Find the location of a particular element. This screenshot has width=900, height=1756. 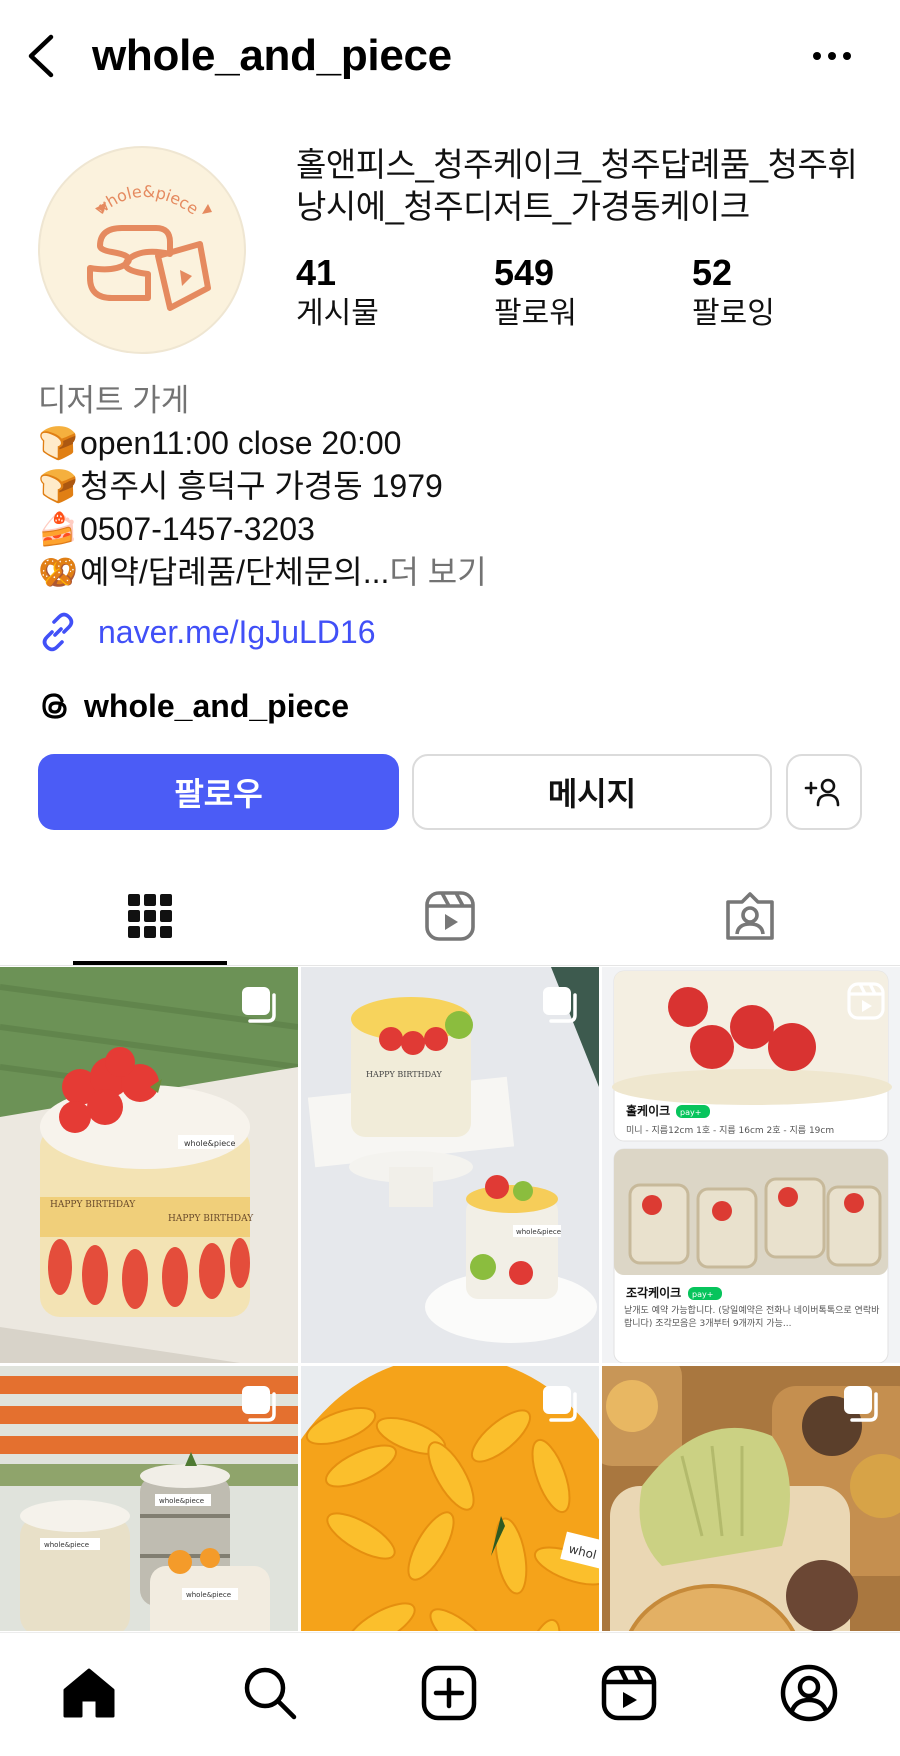

tab-posts-grid is located at coordinates (150, 916).